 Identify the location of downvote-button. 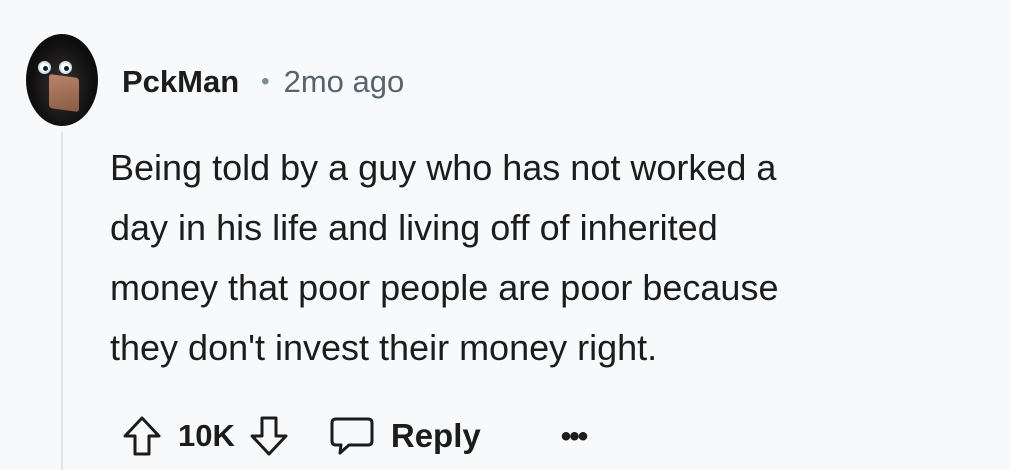
(269, 436).